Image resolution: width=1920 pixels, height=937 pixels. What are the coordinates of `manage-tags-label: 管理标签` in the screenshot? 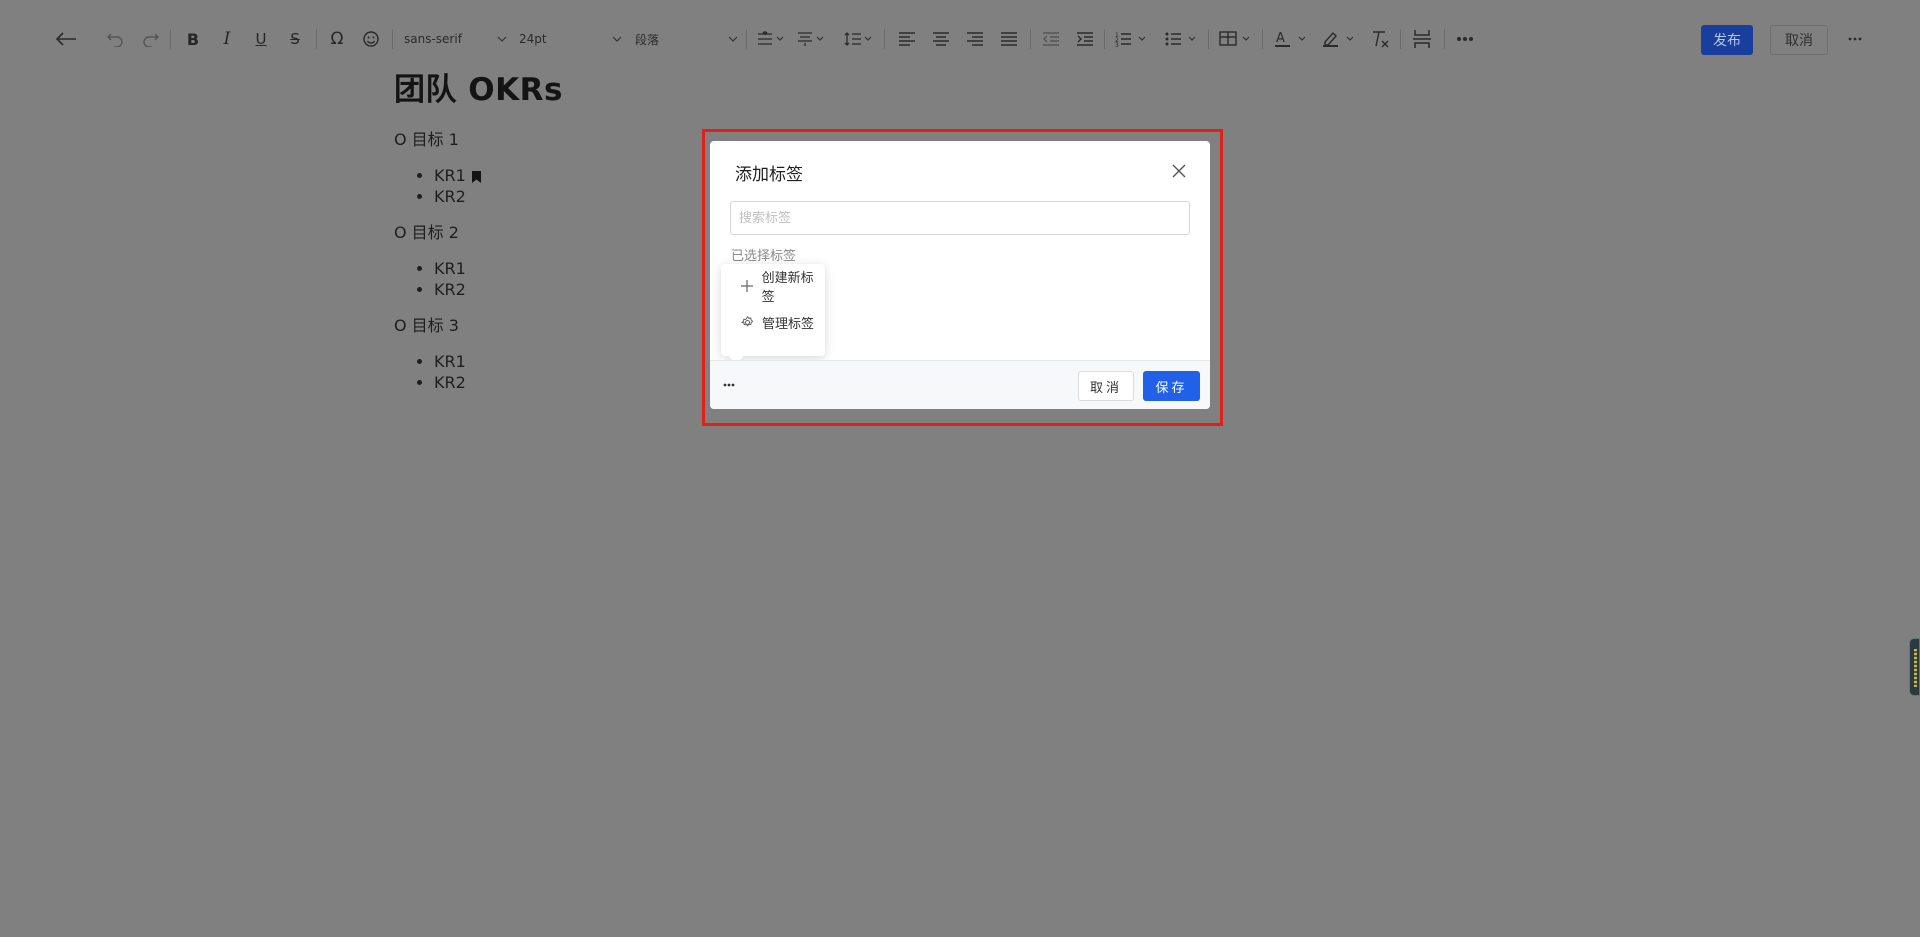 It's located at (788, 324).